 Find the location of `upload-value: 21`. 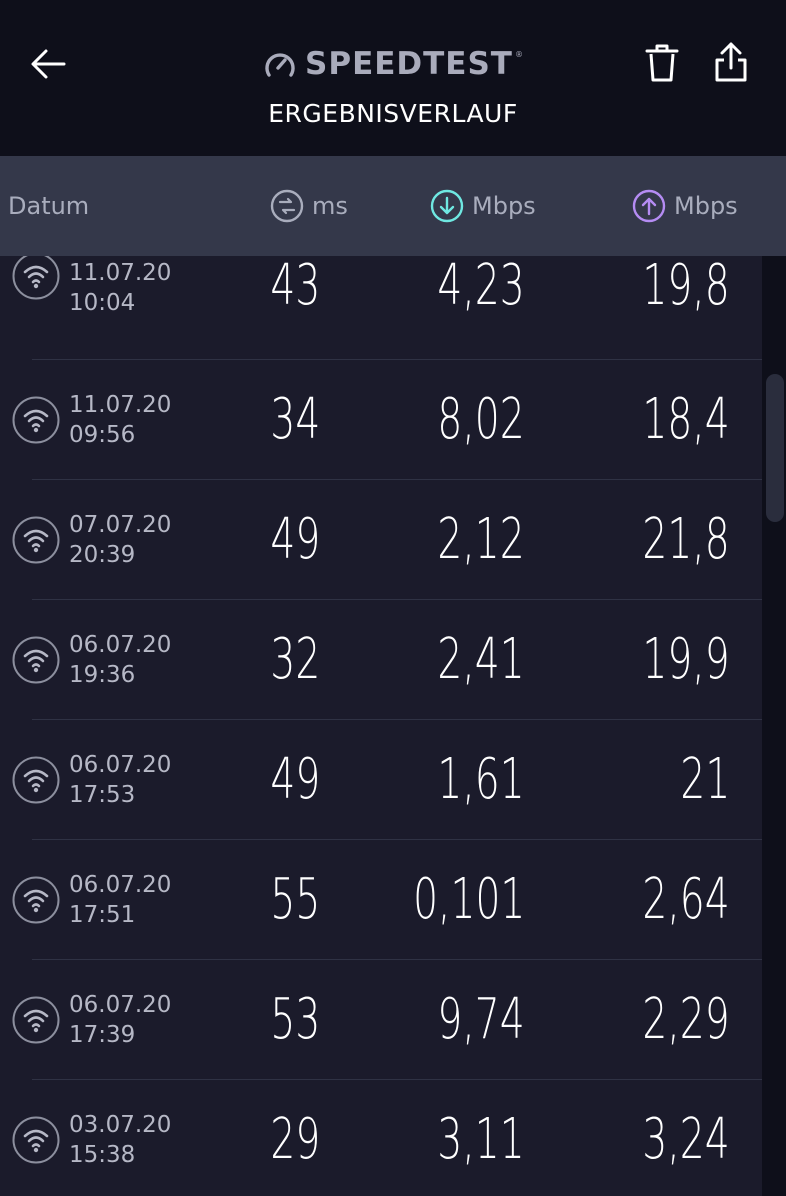

upload-value: 21 is located at coordinates (705, 779).